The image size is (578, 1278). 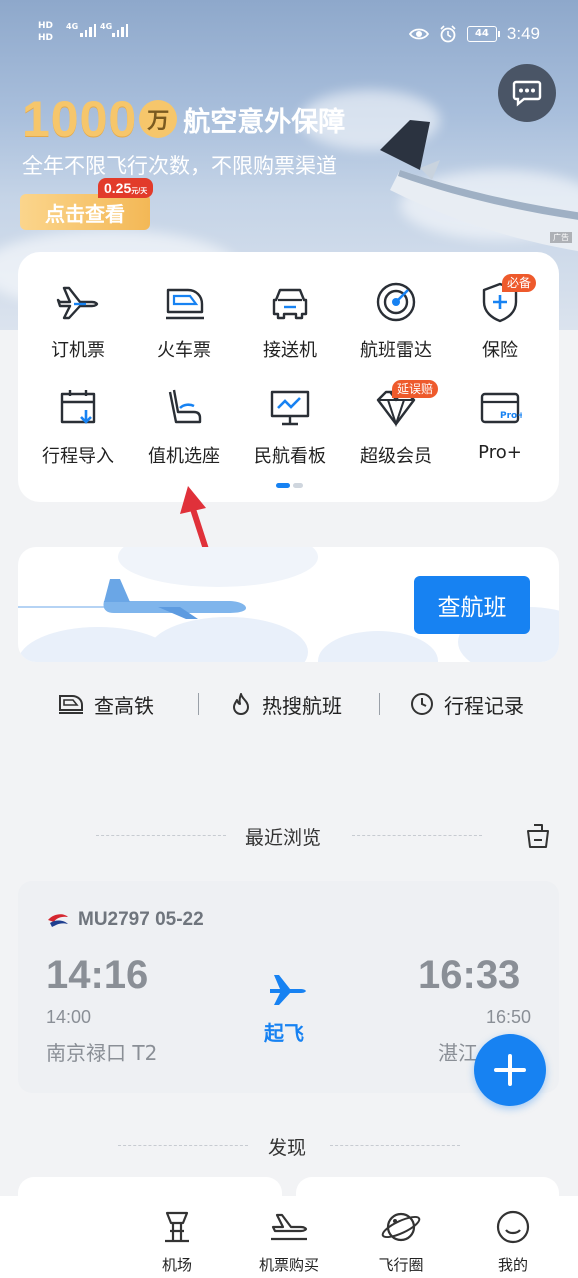 I want to click on service-pro-plus: Pro+ Pro+, so click(x=500, y=434).